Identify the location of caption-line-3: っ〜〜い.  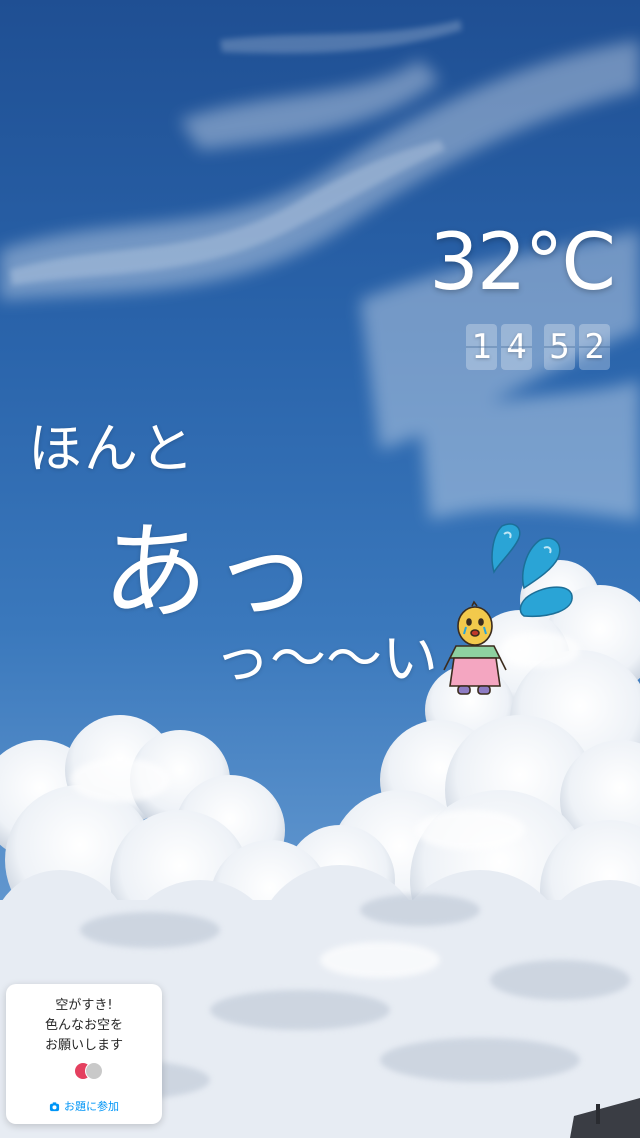
(326, 659).